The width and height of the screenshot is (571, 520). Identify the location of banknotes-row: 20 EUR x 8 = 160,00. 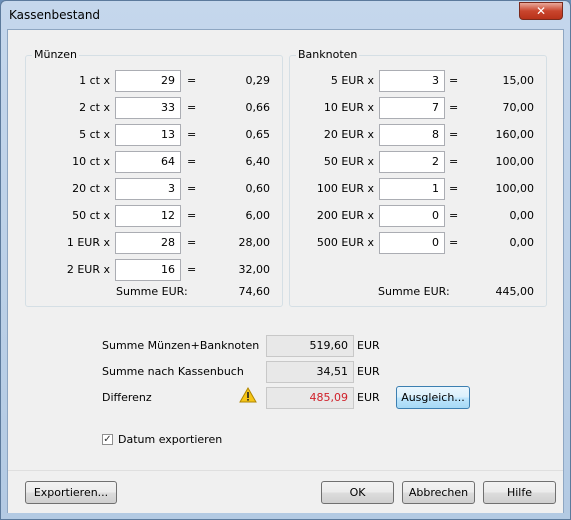
(415, 135).